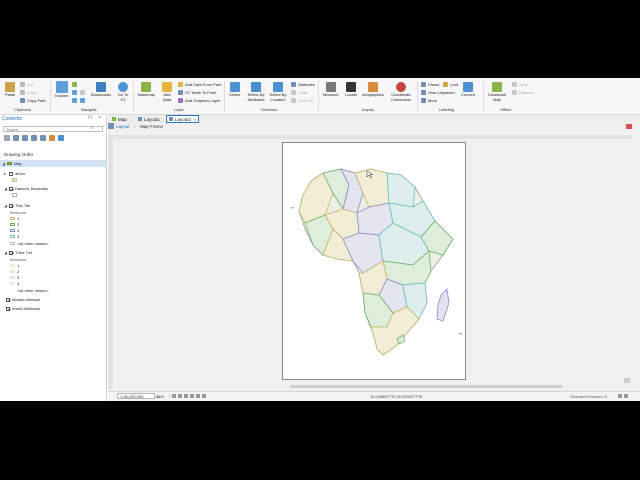 This screenshot has width=640, height=480. I want to click on convert-button: Convert, so click(468, 90).